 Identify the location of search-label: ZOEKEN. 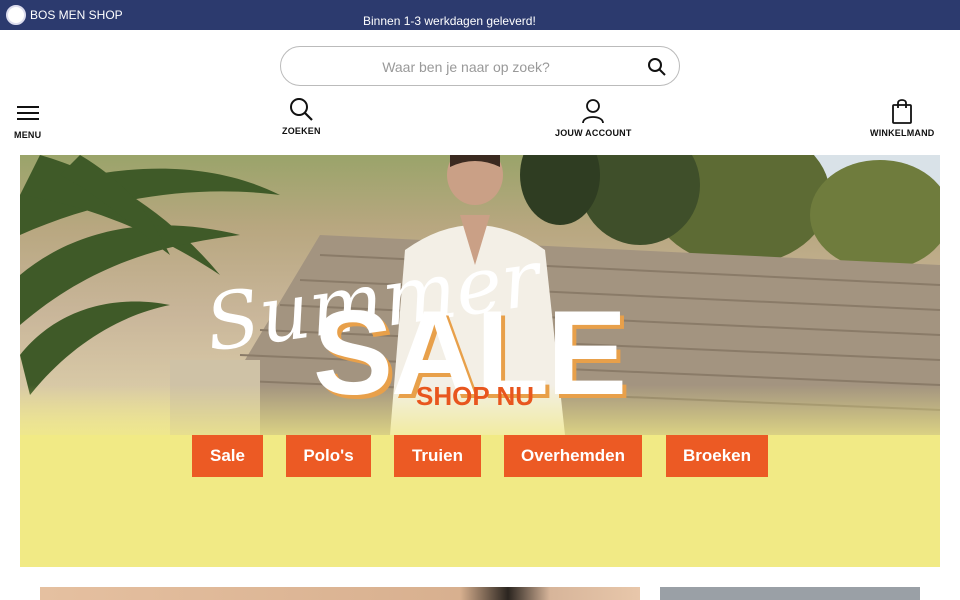
(301, 131).